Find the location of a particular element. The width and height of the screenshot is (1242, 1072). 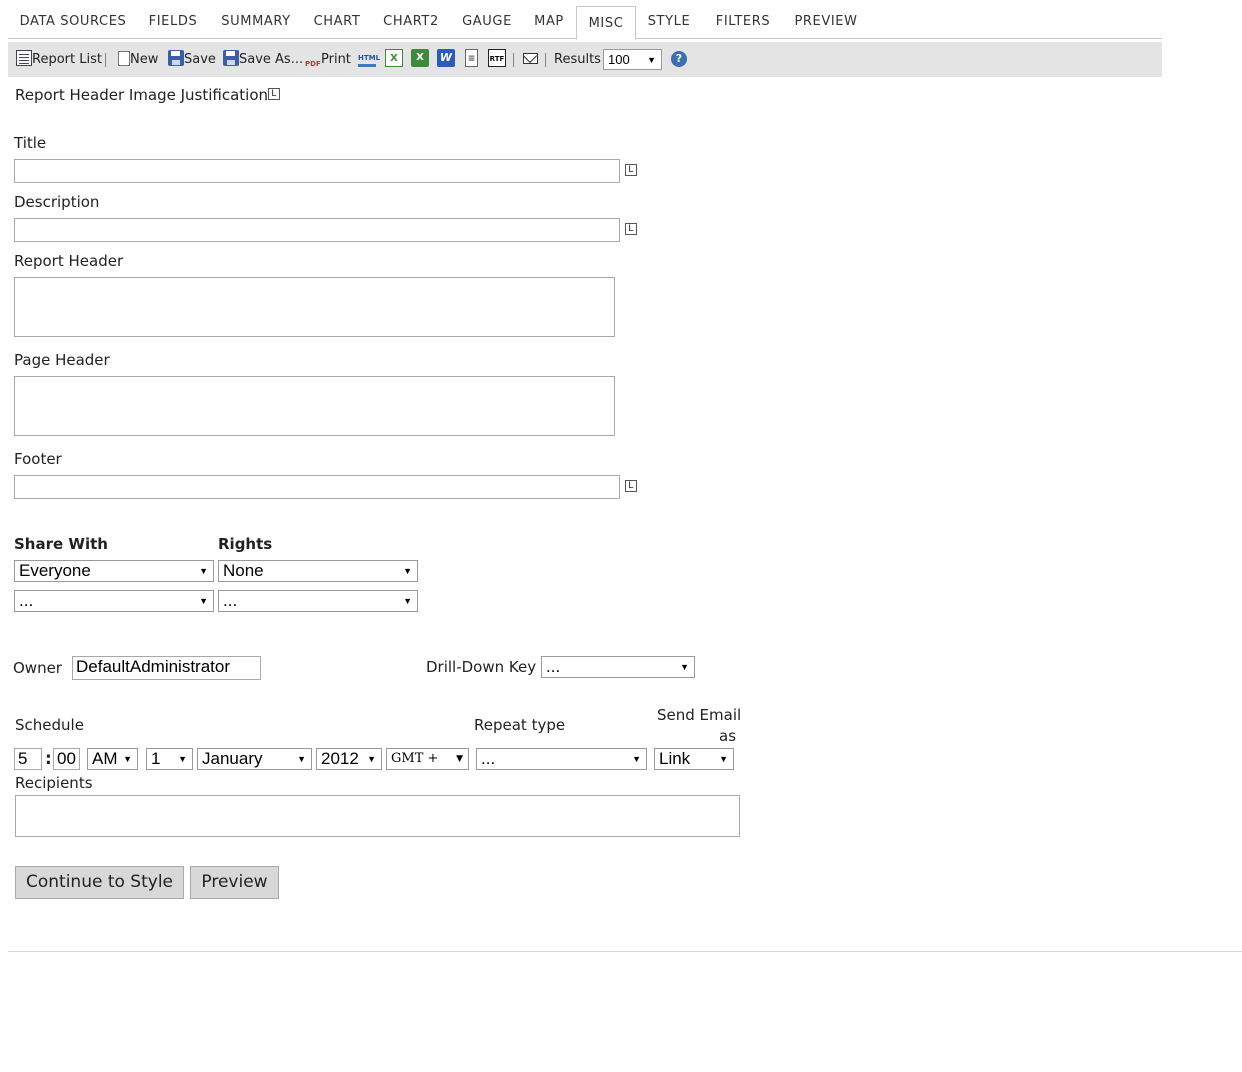

print-button: PDFPrint is located at coordinates (328, 60).